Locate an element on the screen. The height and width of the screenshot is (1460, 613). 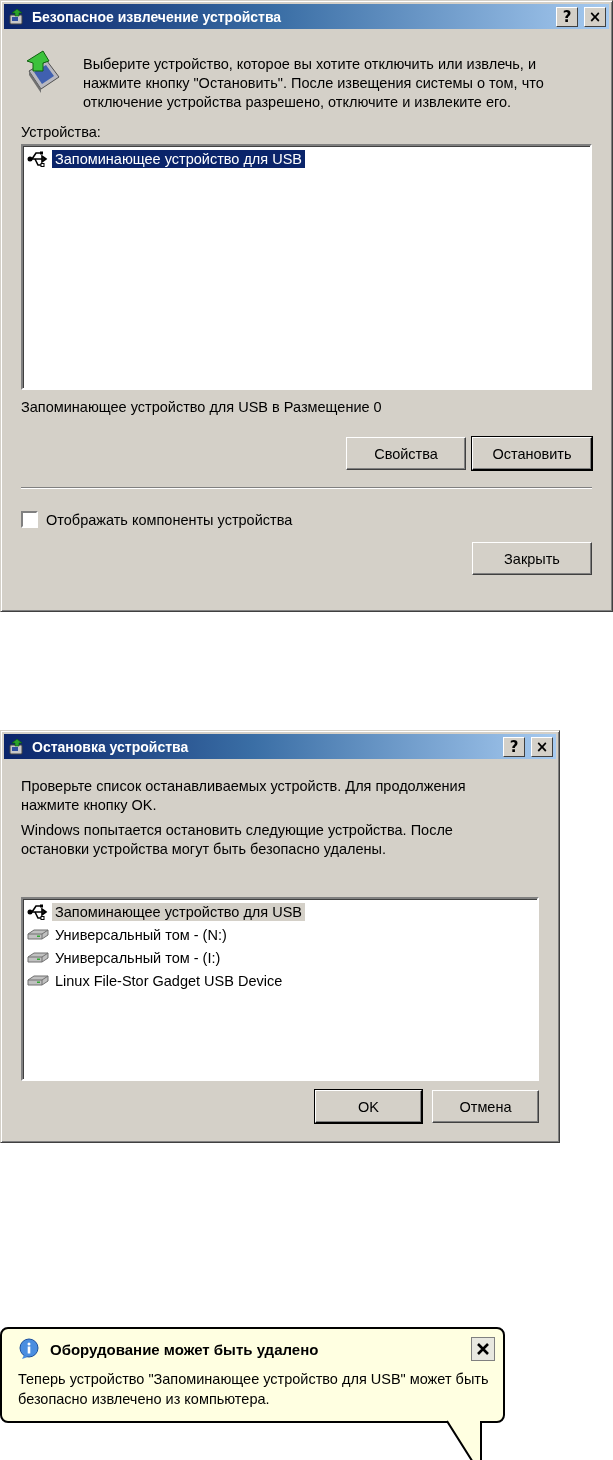
instruction-text: Windows попытается остановить следующие устройства. После остановки устройства могут быть безопасно удалены. is located at coordinates (237, 840).